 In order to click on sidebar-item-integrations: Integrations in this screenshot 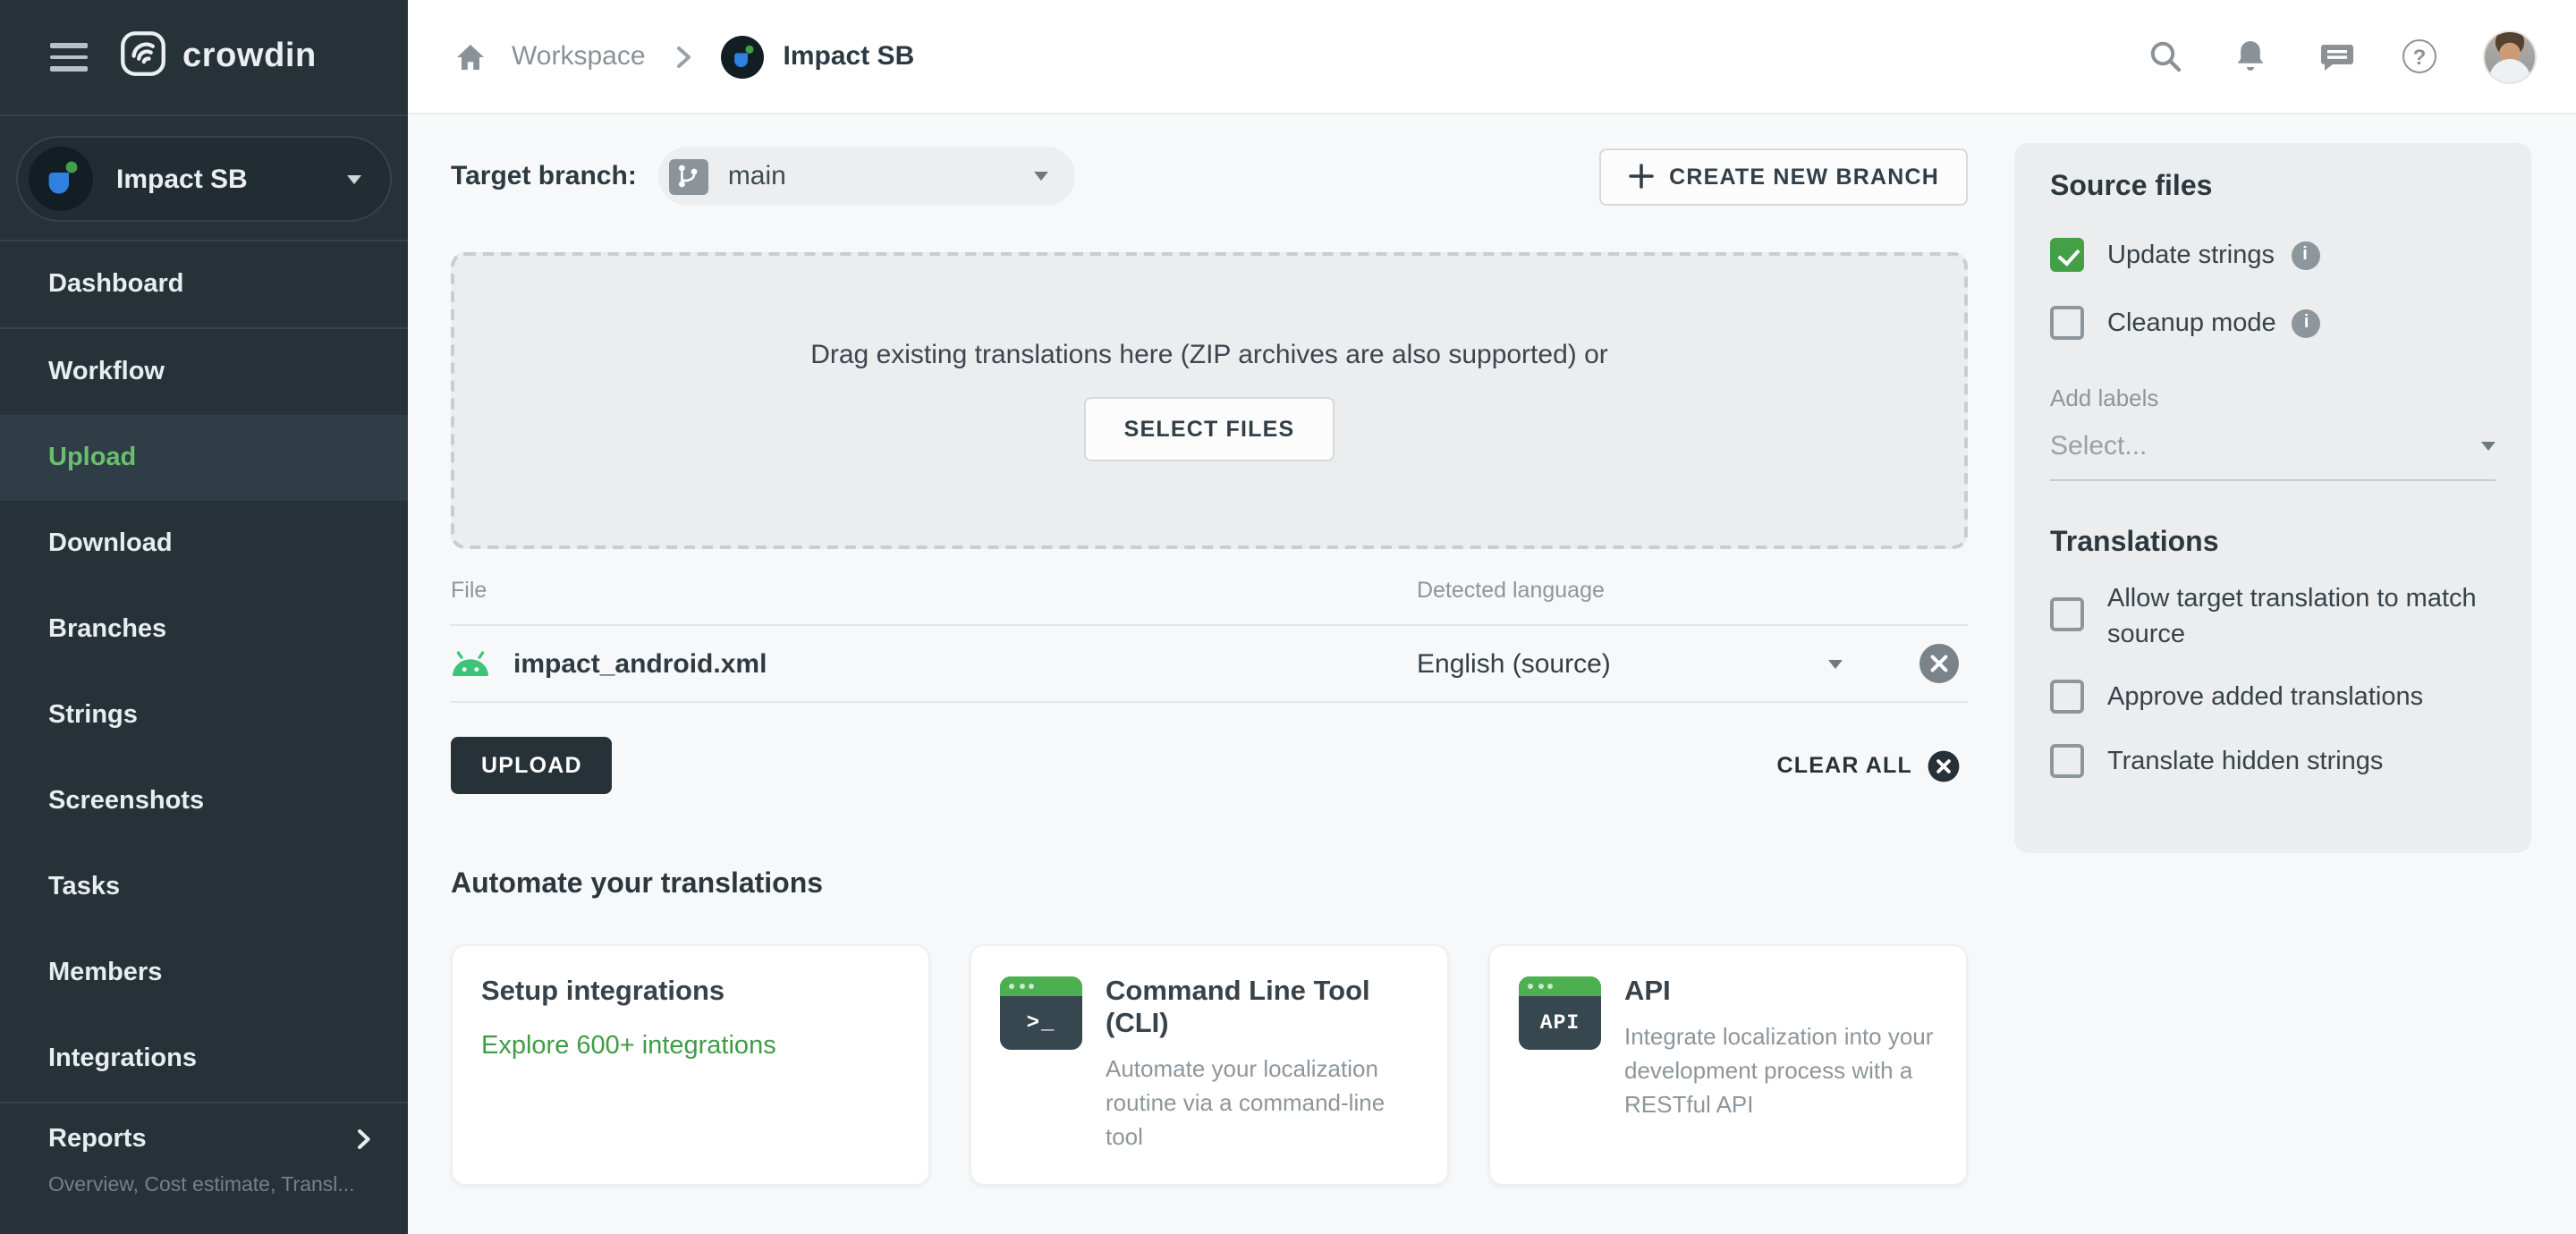, I will do `click(204, 1059)`.